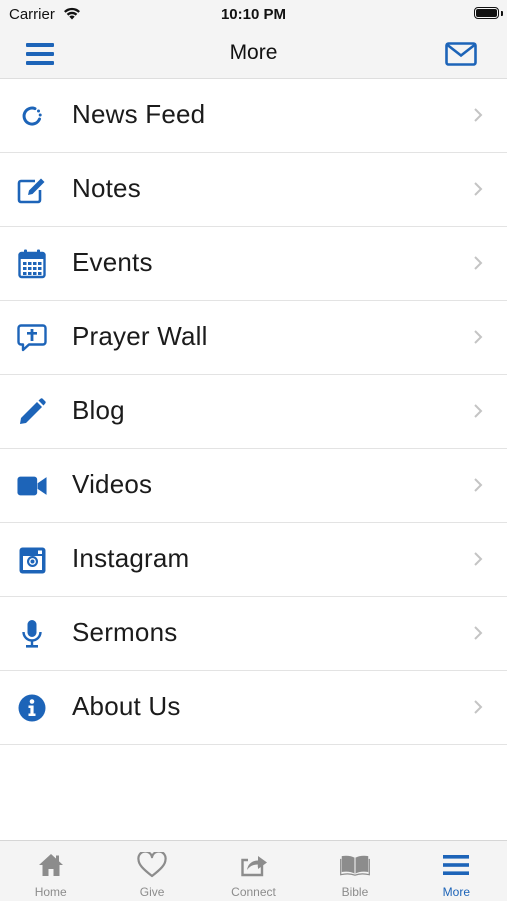 The width and height of the screenshot is (507, 901). I want to click on instagram-icon, so click(32, 560).